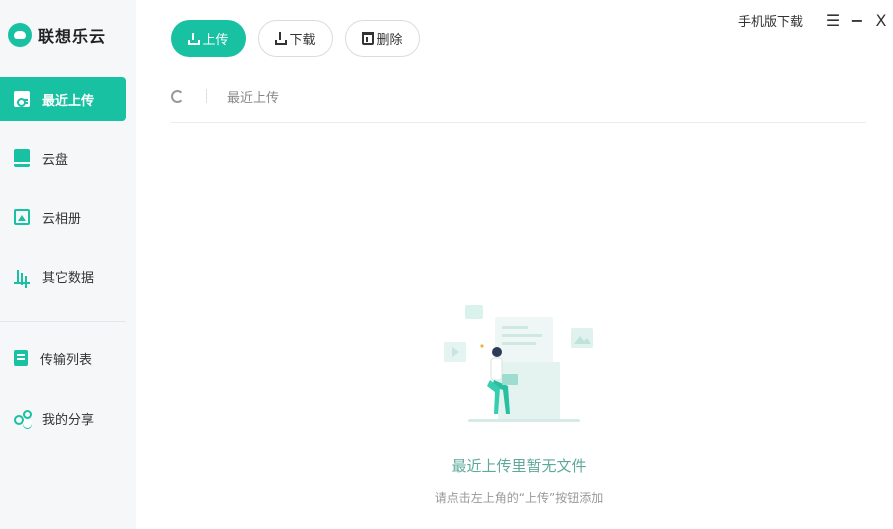  Describe the element at coordinates (281, 38) in the screenshot. I see `download-icon` at that location.